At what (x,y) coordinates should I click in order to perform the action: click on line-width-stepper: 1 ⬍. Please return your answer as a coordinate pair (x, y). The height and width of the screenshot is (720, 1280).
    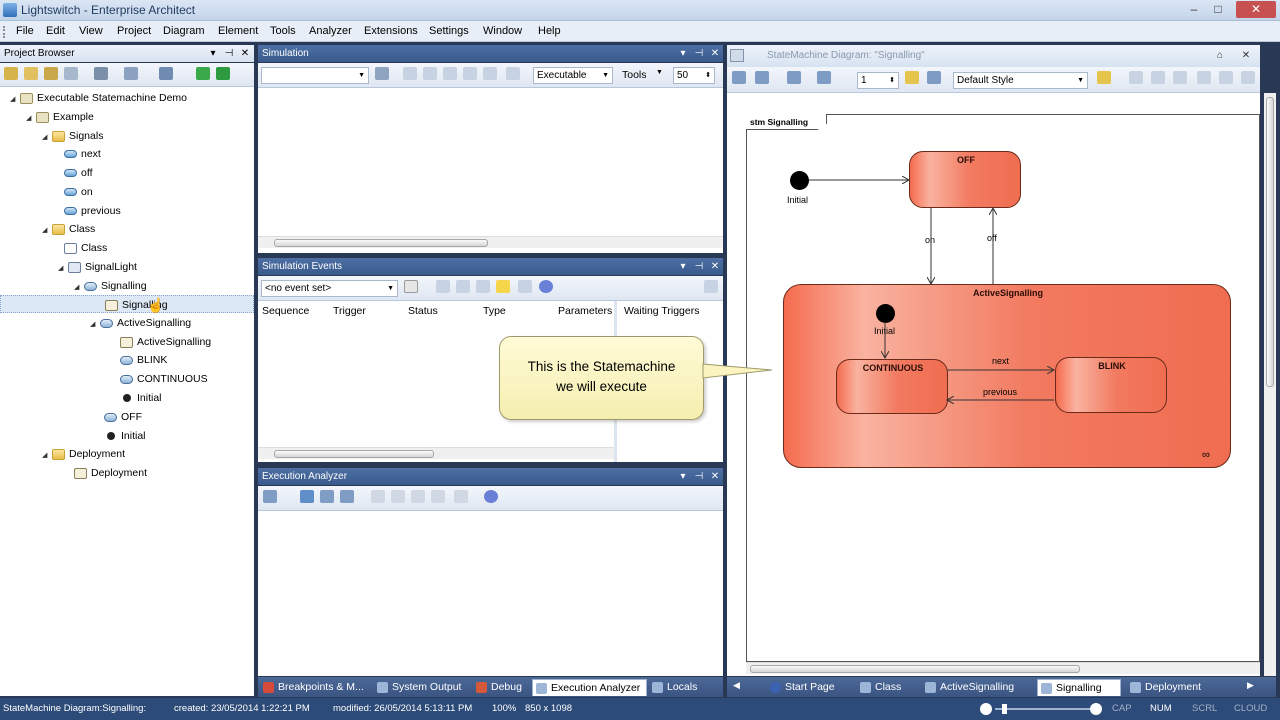
    Looking at the image, I should click on (878, 80).